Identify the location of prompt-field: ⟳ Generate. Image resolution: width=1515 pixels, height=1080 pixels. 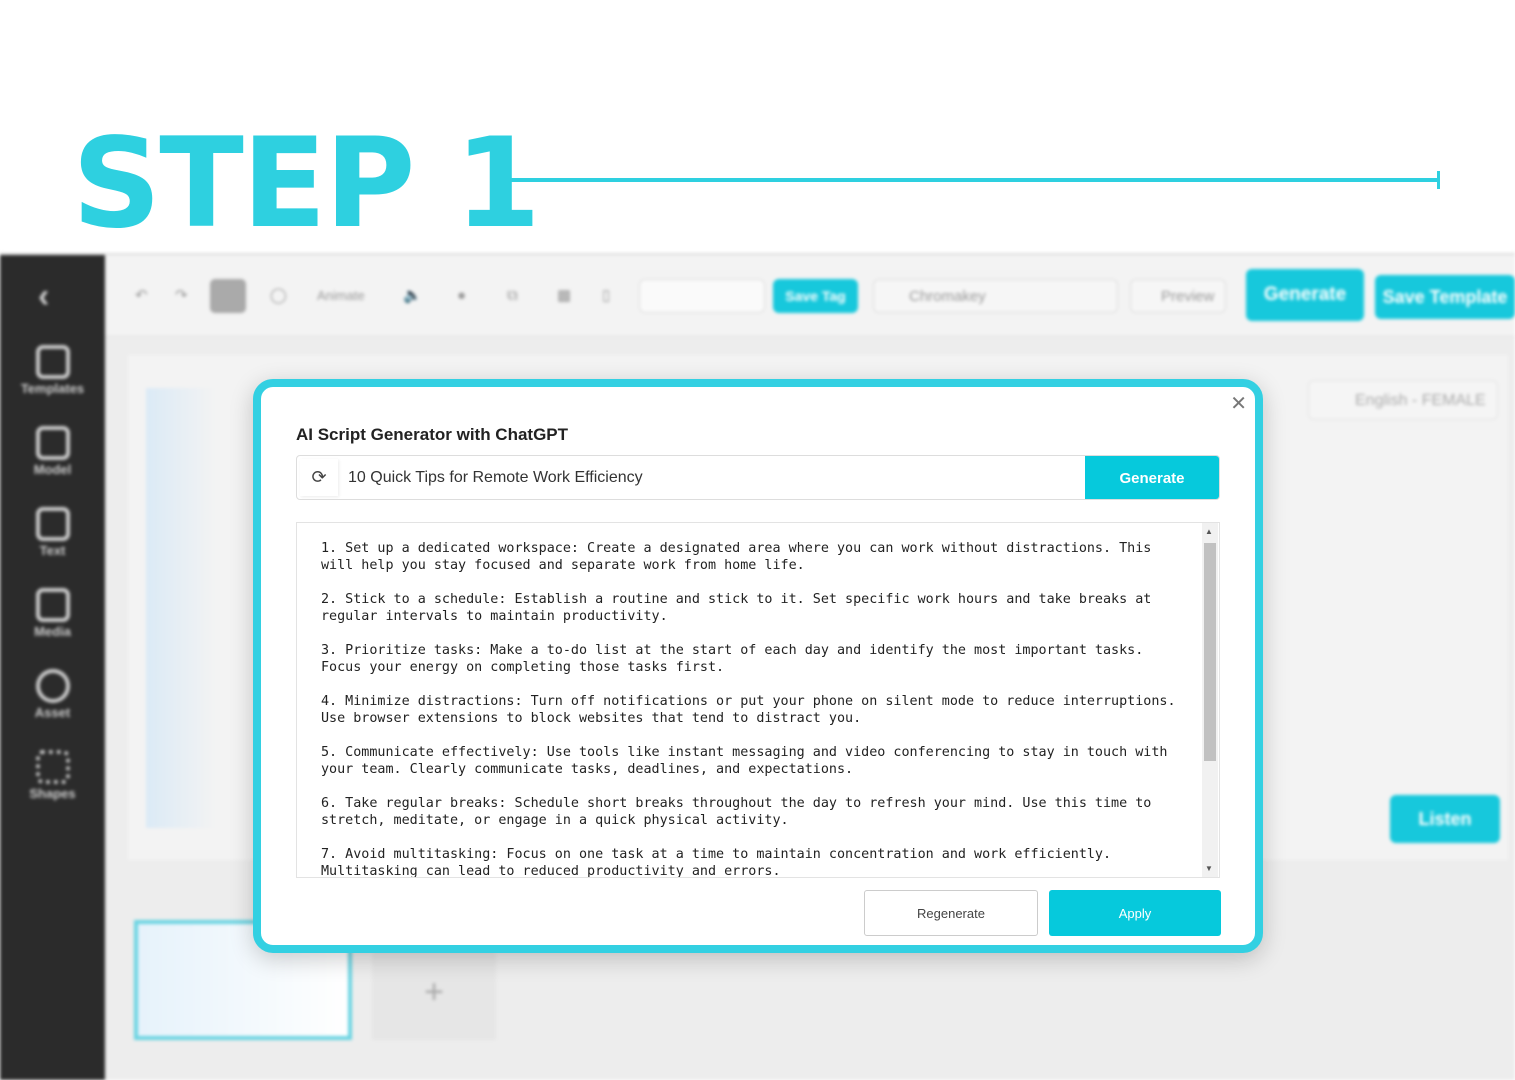
(758, 477).